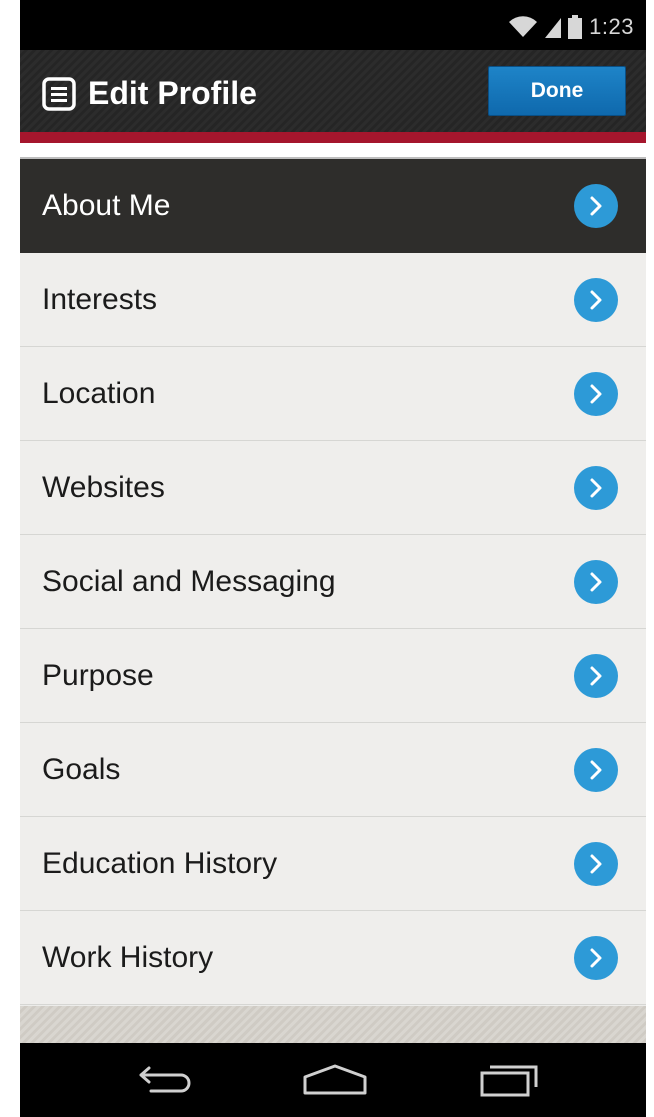 The width and height of the screenshot is (654, 1117). What do you see at coordinates (103, 487) in the screenshot?
I see `list-item-label: Websites` at bounding box center [103, 487].